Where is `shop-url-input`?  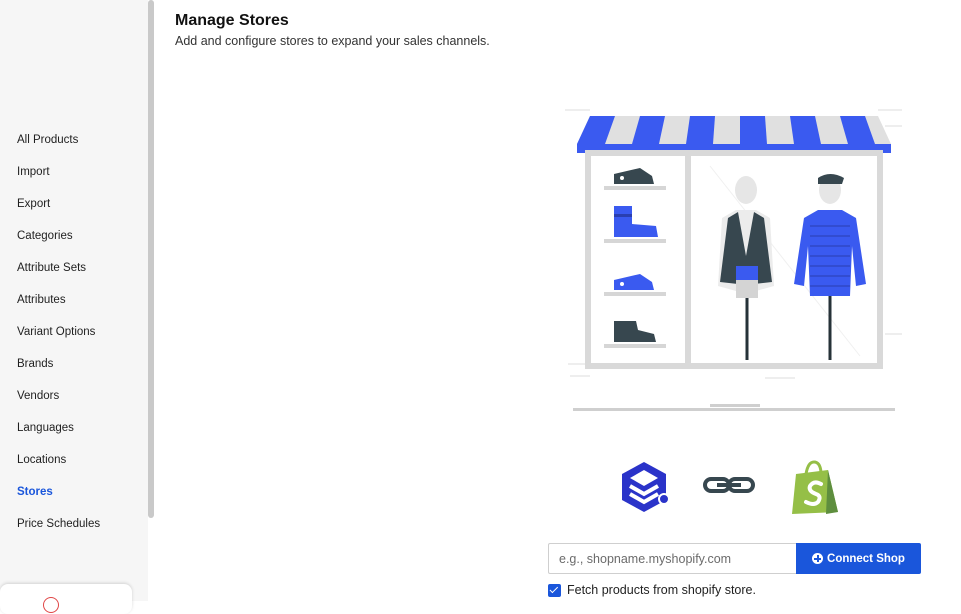 shop-url-input is located at coordinates (672, 558).